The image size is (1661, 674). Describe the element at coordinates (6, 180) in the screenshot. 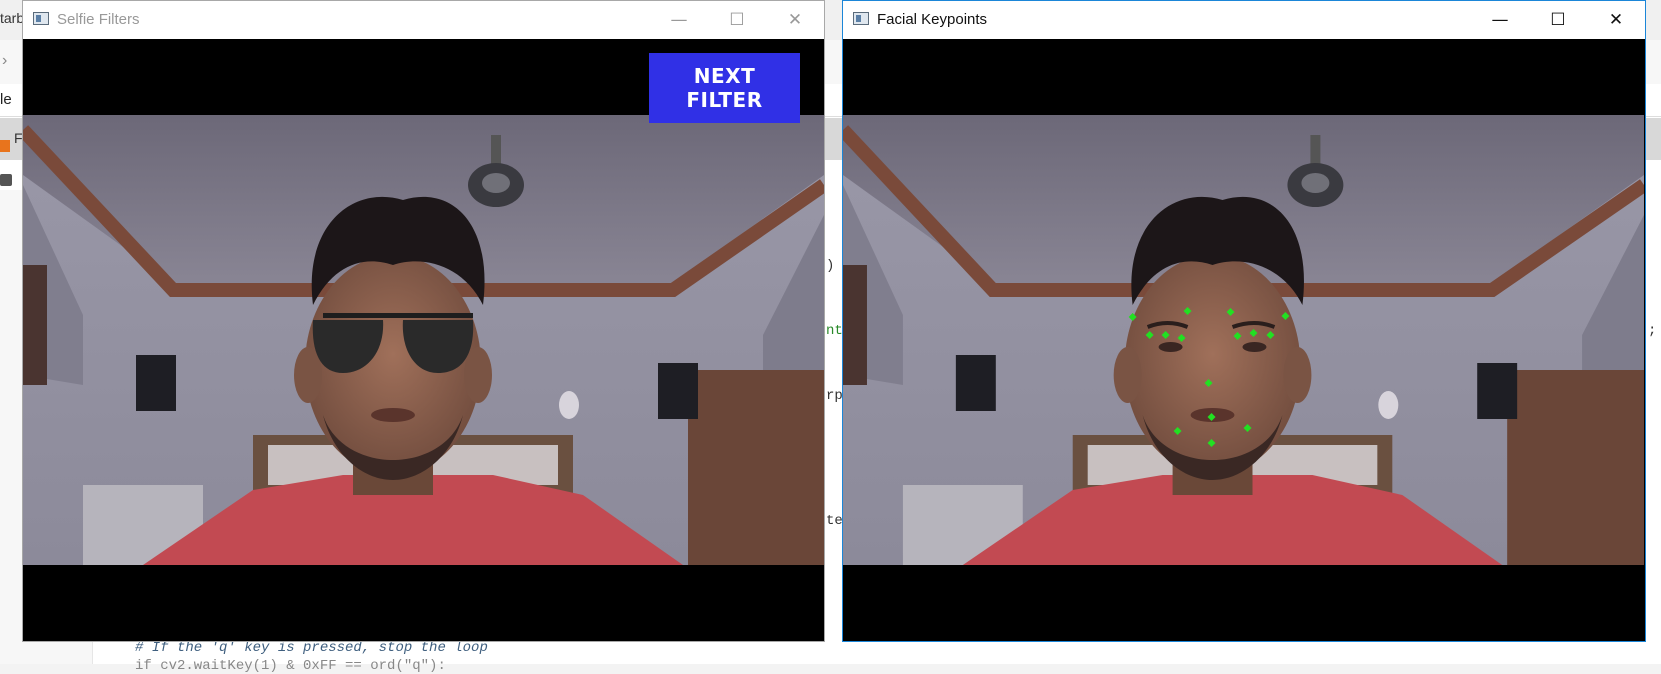

I see `save-icon` at that location.